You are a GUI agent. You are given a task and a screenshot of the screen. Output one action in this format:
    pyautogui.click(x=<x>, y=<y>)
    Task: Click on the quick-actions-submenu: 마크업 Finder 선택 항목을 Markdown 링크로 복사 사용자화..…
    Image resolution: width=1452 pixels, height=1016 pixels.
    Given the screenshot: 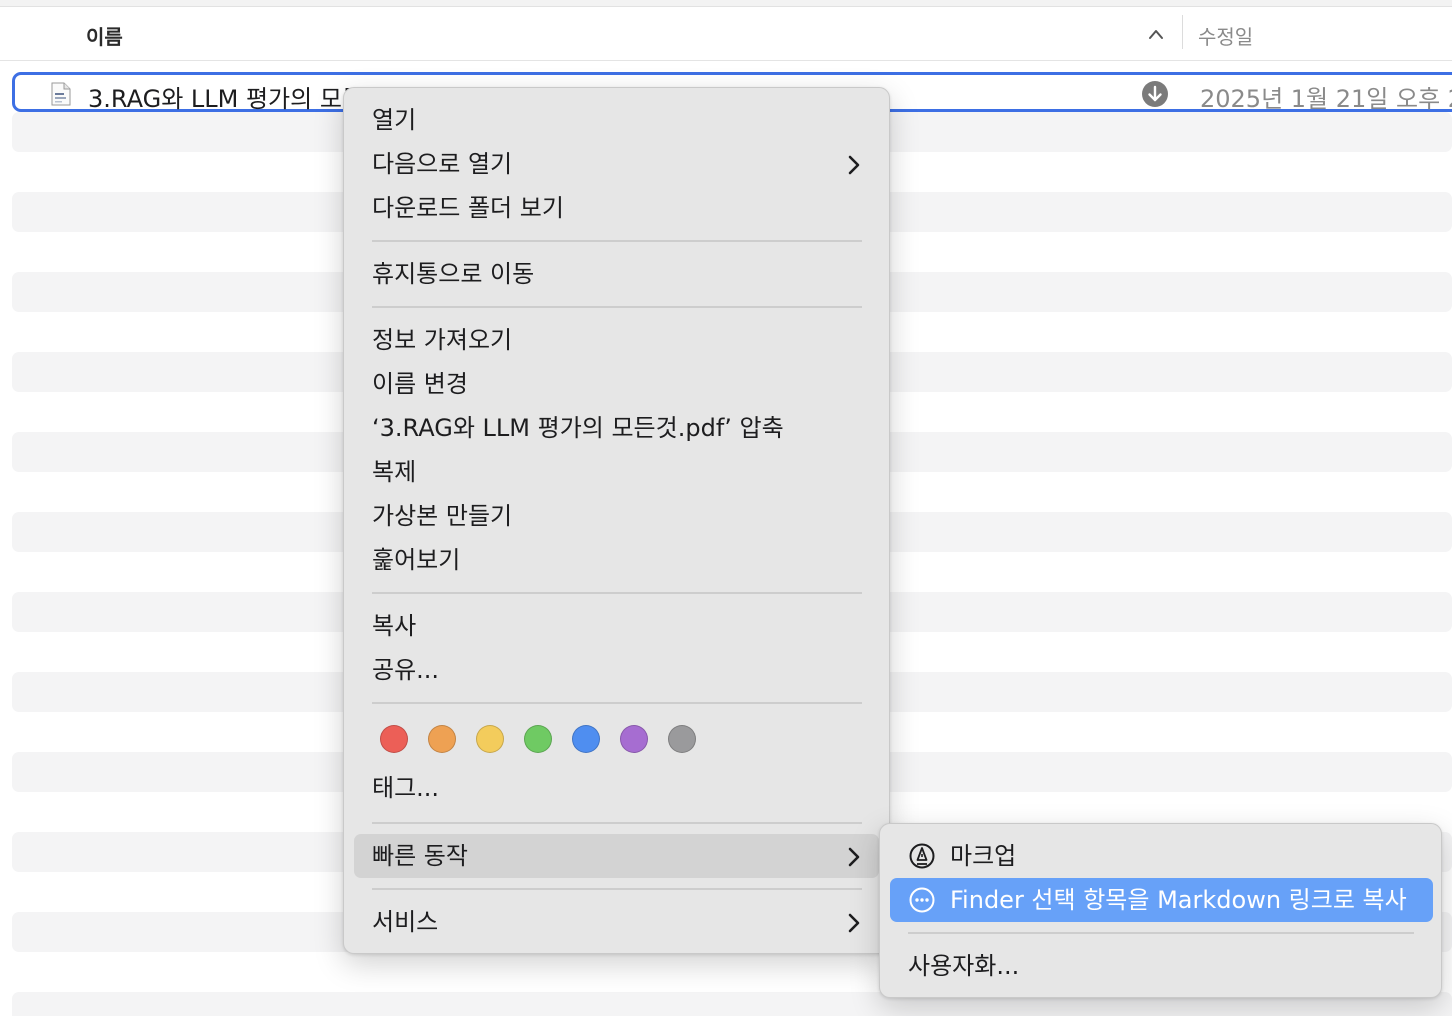 What is the action you would take?
    pyautogui.click(x=1160, y=910)
    